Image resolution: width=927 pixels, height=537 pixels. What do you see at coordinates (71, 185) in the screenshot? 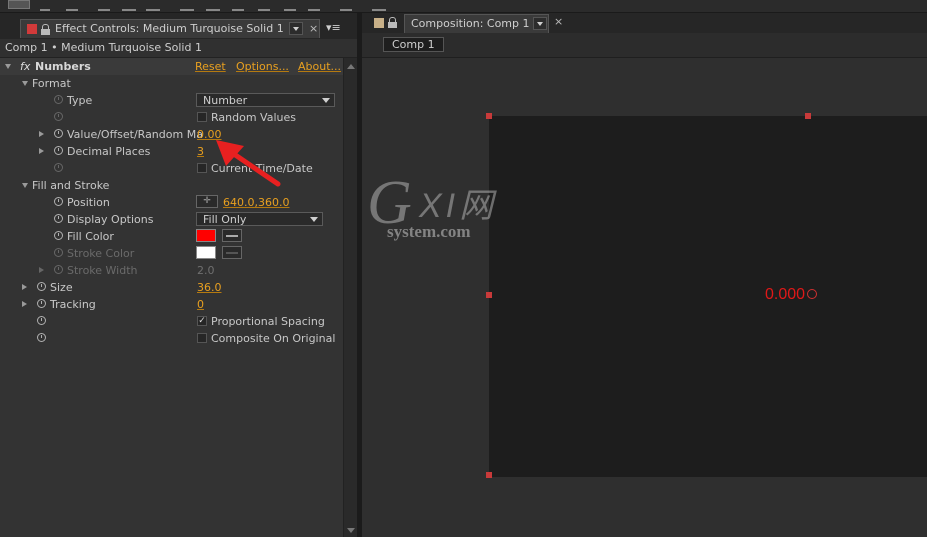
I see `fill-stroke-group-label: Fill and Stroke` at bounding box center [71, 185].